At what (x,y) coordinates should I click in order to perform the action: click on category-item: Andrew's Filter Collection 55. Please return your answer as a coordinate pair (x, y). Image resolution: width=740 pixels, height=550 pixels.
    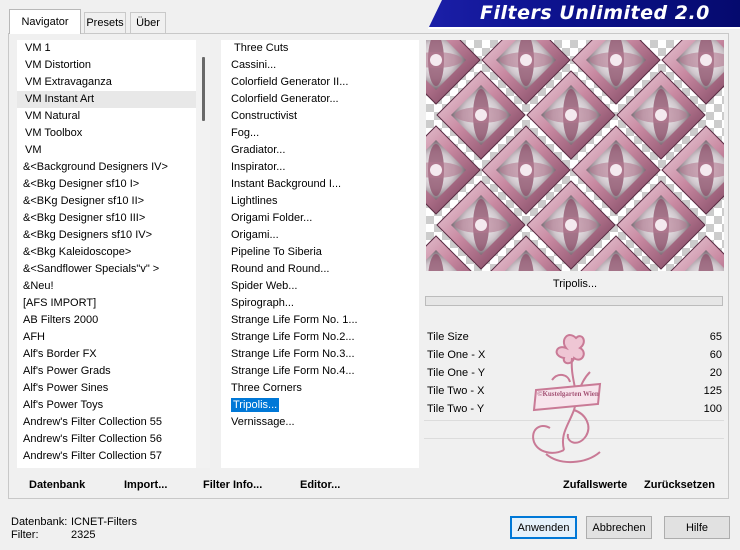
    Looking at the image, I should click on (113, 422).